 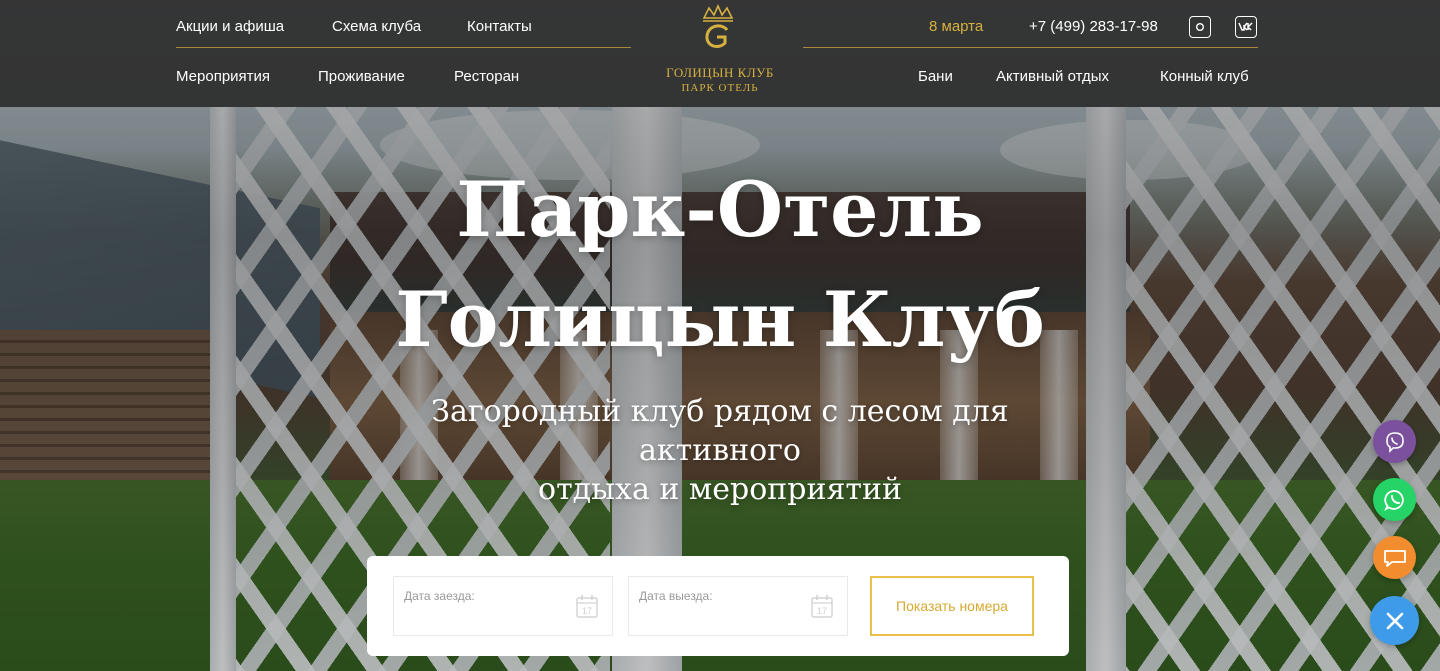 I want to click on chat-icon, so click(x=1394, y=557).